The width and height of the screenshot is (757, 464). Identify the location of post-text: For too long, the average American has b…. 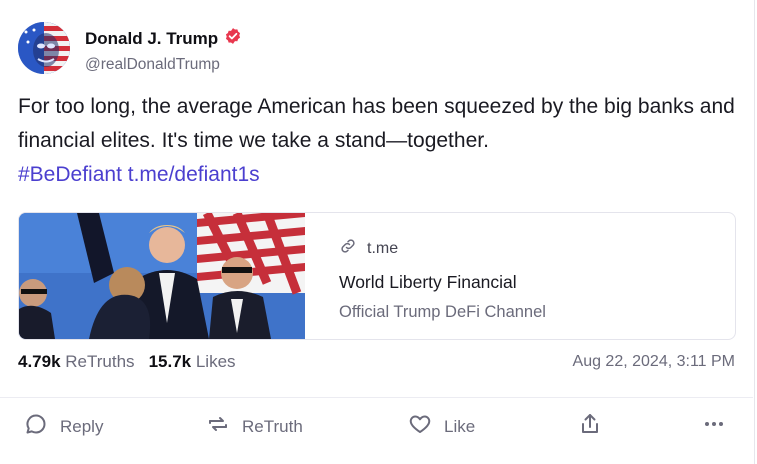
(376, 123).